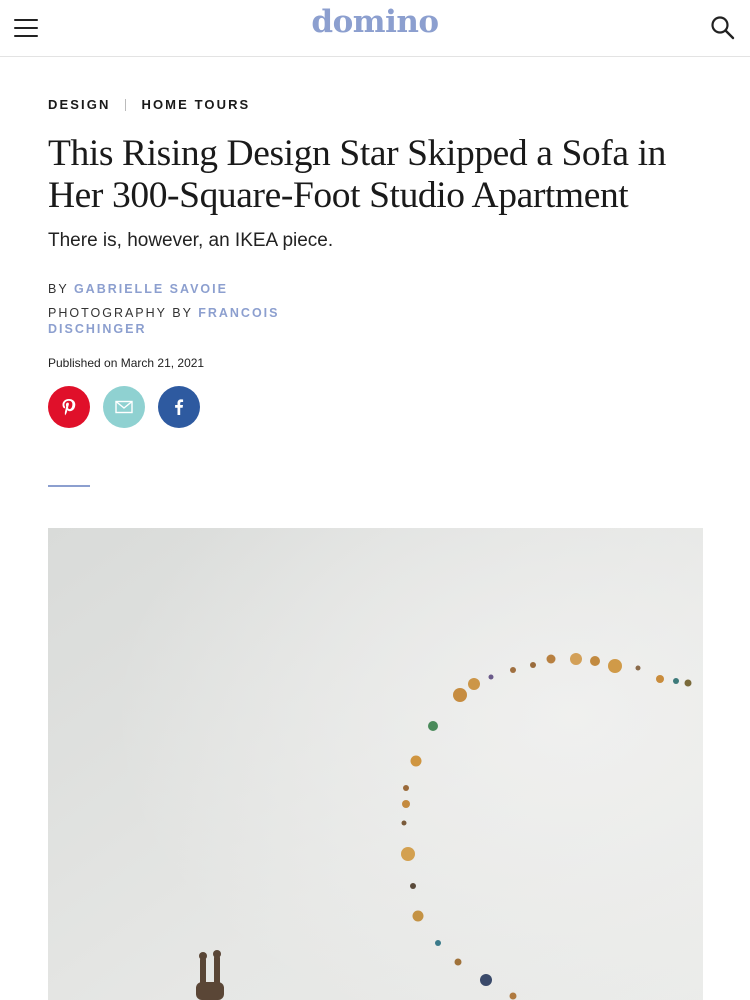 This screenshot has height=1000, width=750. Describe the element at coordinates (126, 104) in the screenshot. I see `breadcrumb-divider` at that location.